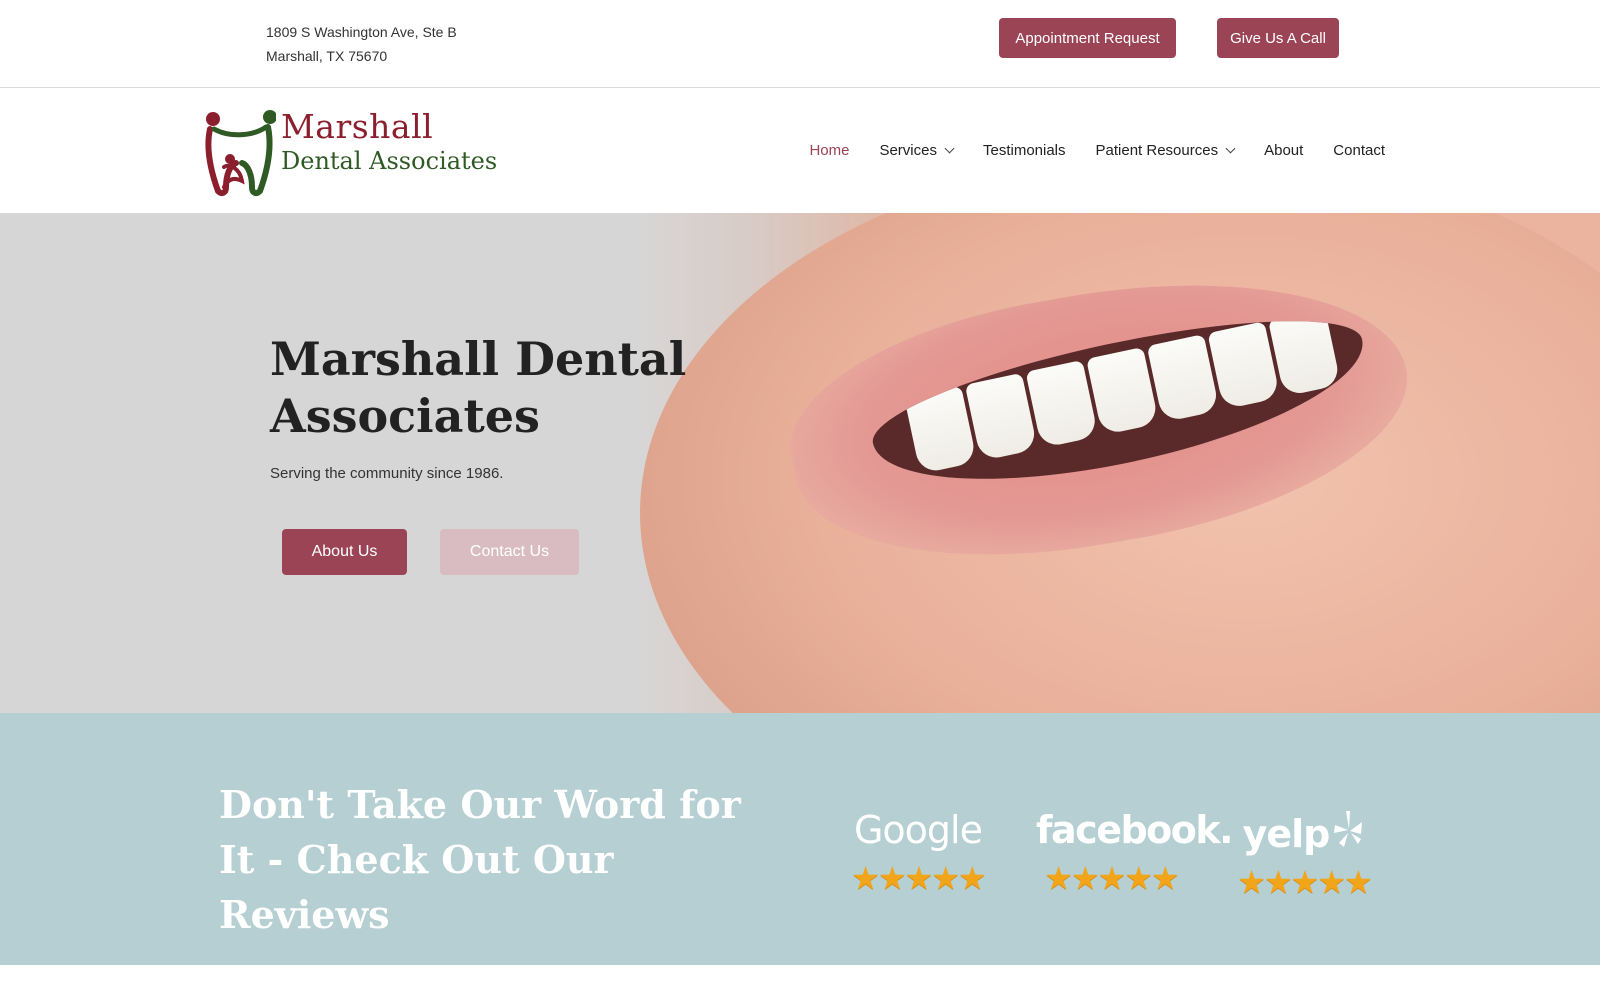  What do you see at coordinates (357, 126) in the screenshot?
I see `logo-text-marshall: Marshall` at bounding box center [357, 126].